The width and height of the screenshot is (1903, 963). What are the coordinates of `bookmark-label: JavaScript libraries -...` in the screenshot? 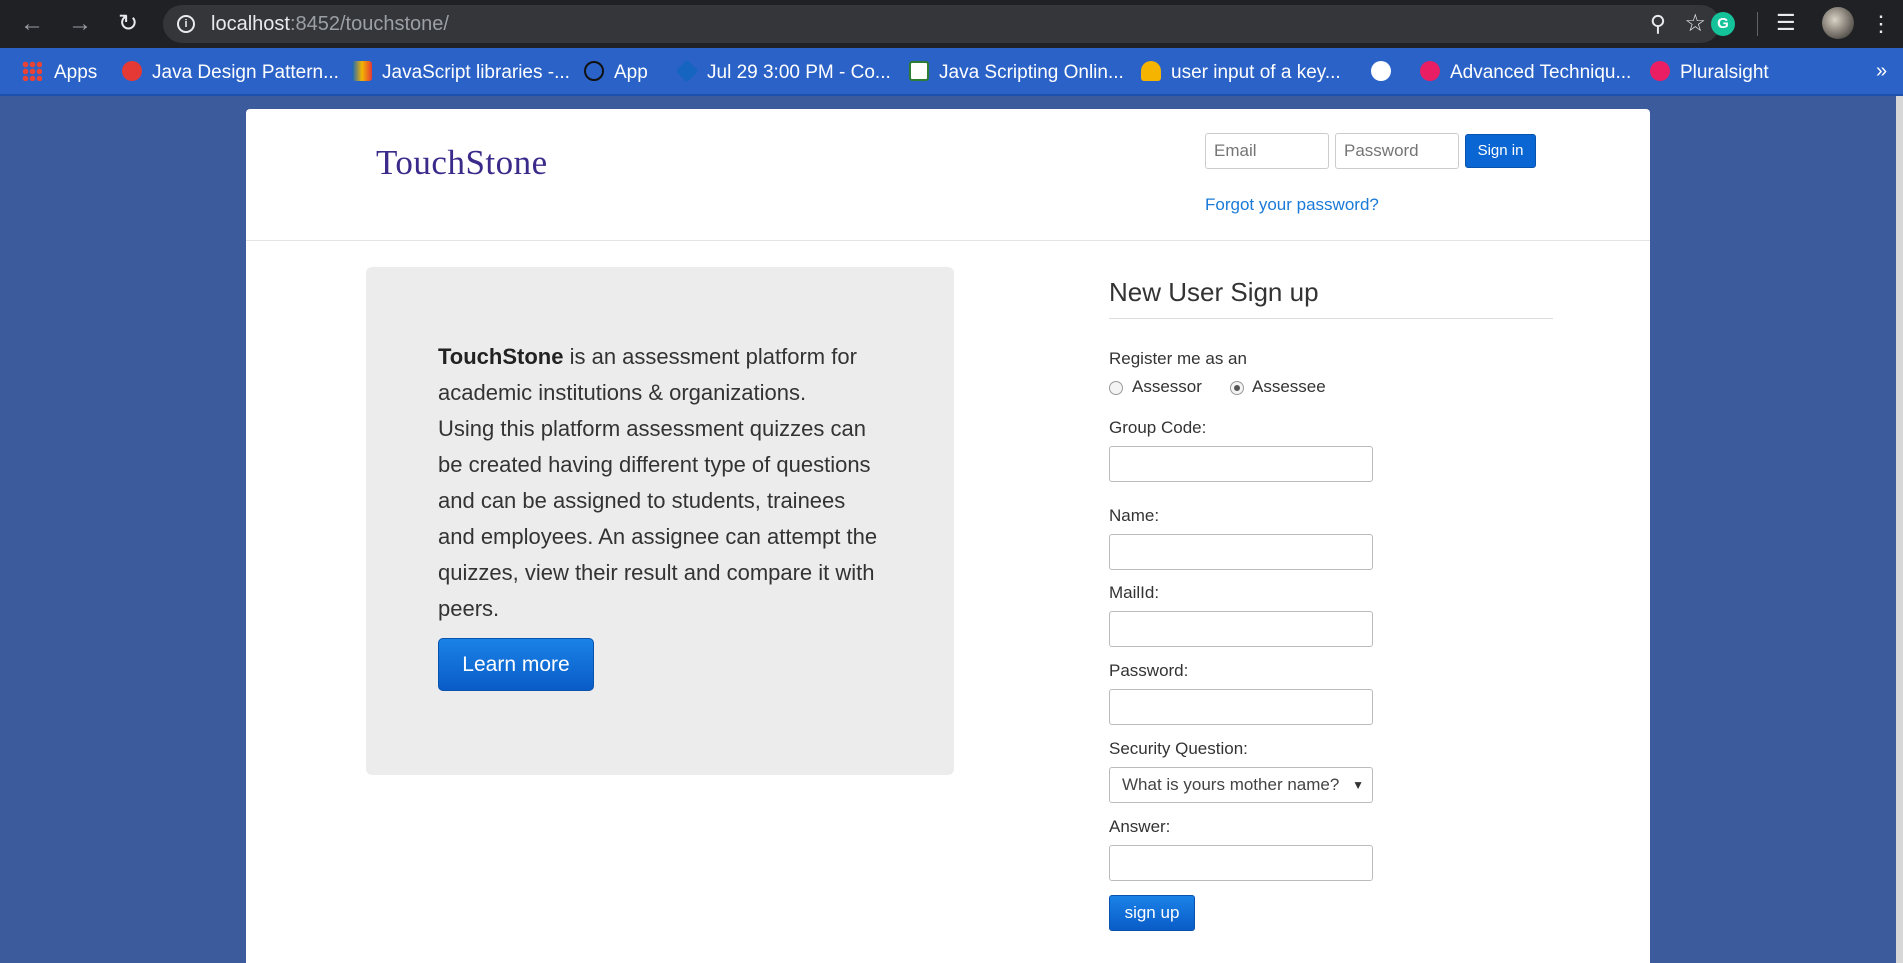 It's located at (476, 72).